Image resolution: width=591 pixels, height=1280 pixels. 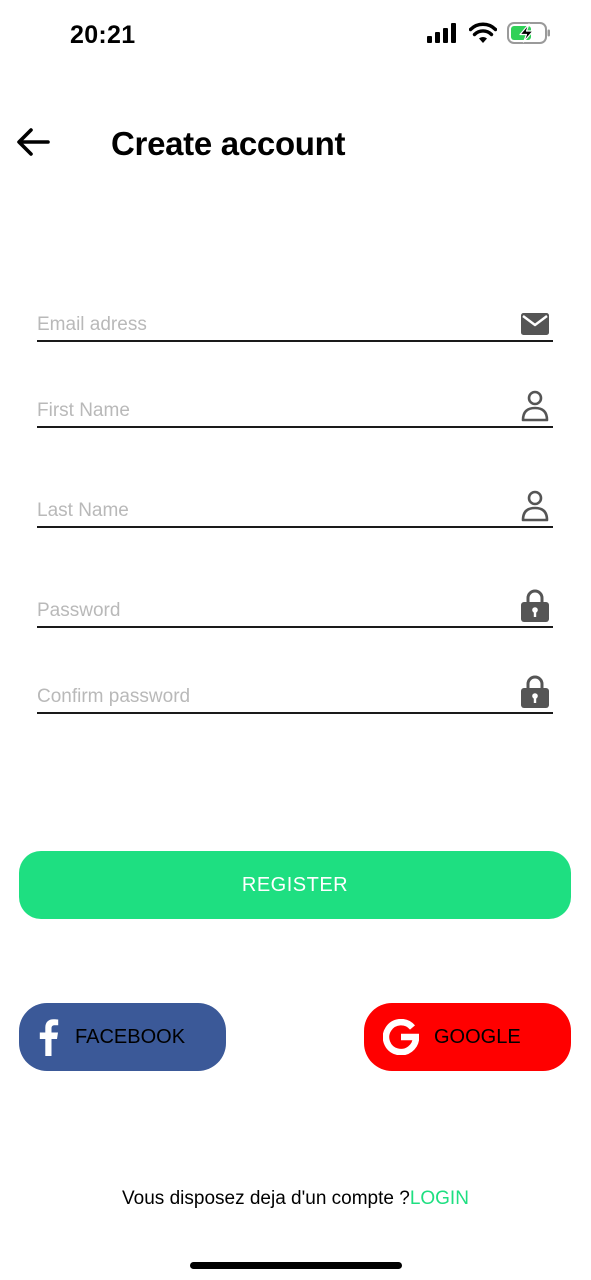 I want to click on first-name-field-container, so click(x=295, y=402).